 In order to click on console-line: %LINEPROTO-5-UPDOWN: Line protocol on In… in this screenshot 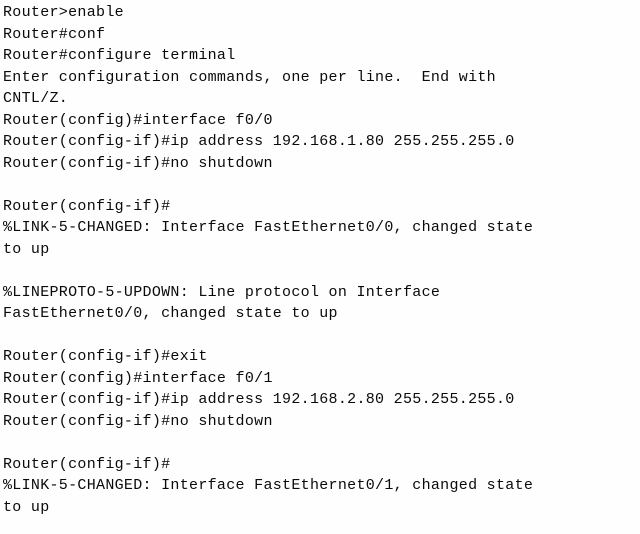, I will do `click(222, 292)`.